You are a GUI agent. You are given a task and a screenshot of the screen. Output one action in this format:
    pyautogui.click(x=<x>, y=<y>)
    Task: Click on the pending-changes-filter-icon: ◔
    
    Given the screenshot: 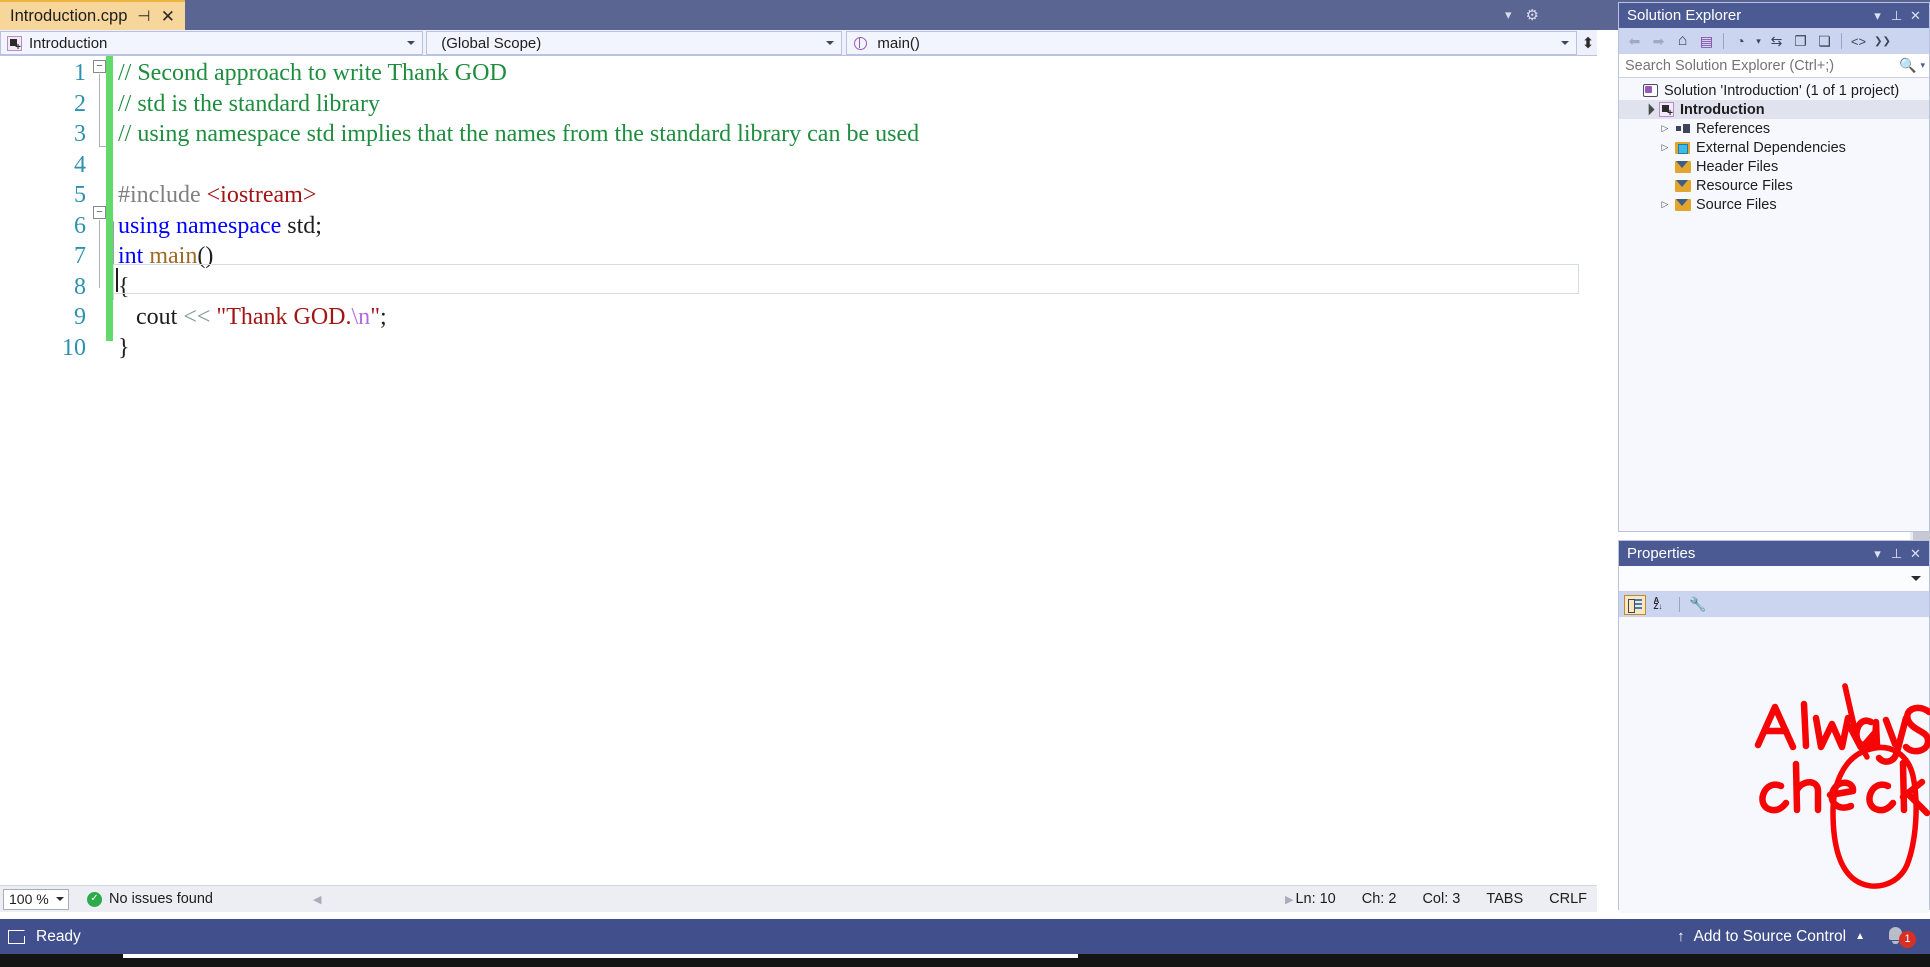 What is the action you would take?
    pyautogui.click(x=1740, y=41)
    